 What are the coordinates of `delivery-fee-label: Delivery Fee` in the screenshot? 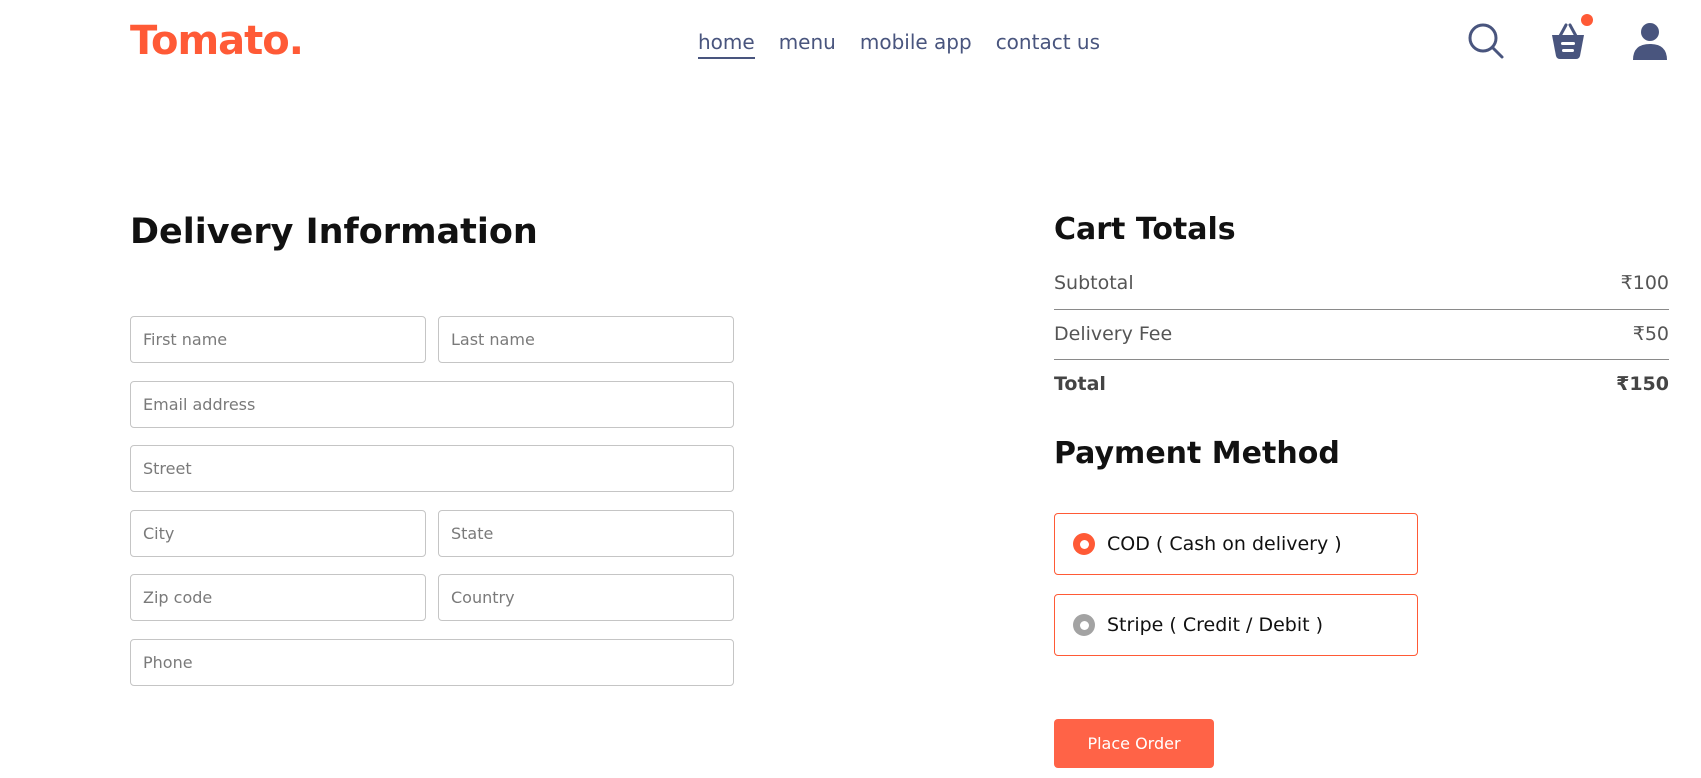 It's located at (1113, 334).